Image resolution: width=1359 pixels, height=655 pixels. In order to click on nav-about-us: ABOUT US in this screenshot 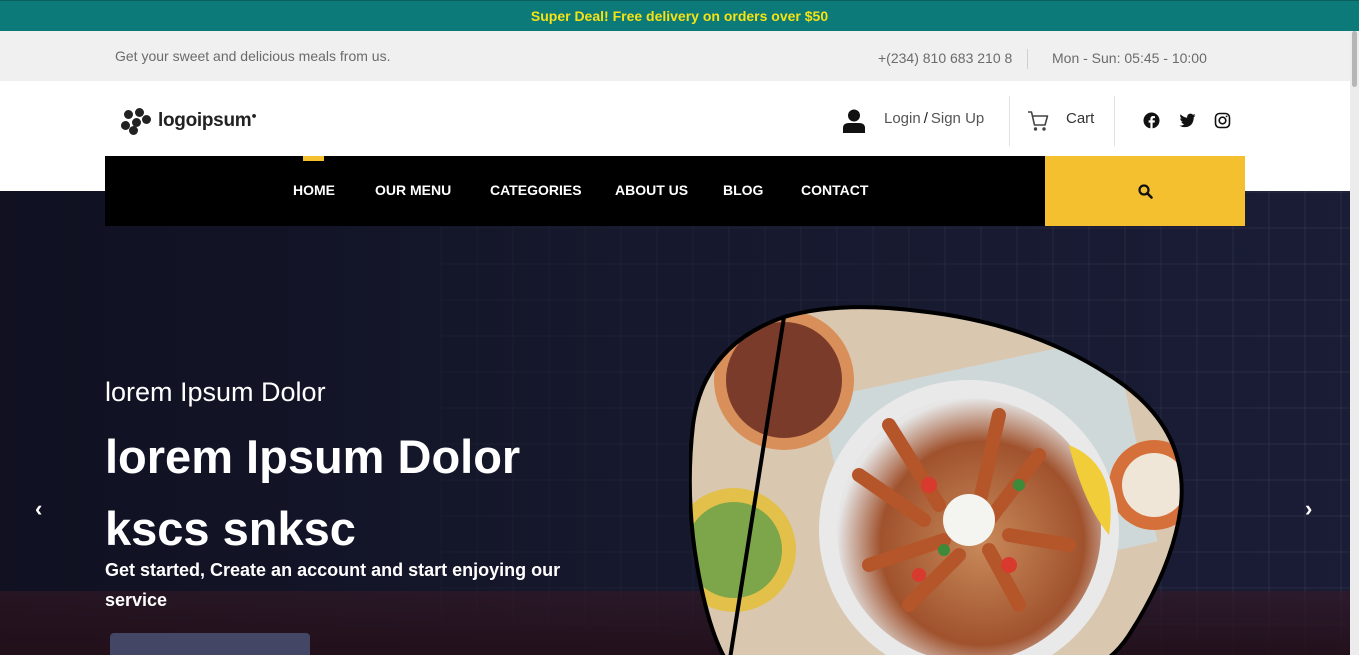, I will do `click(651, 190)`.